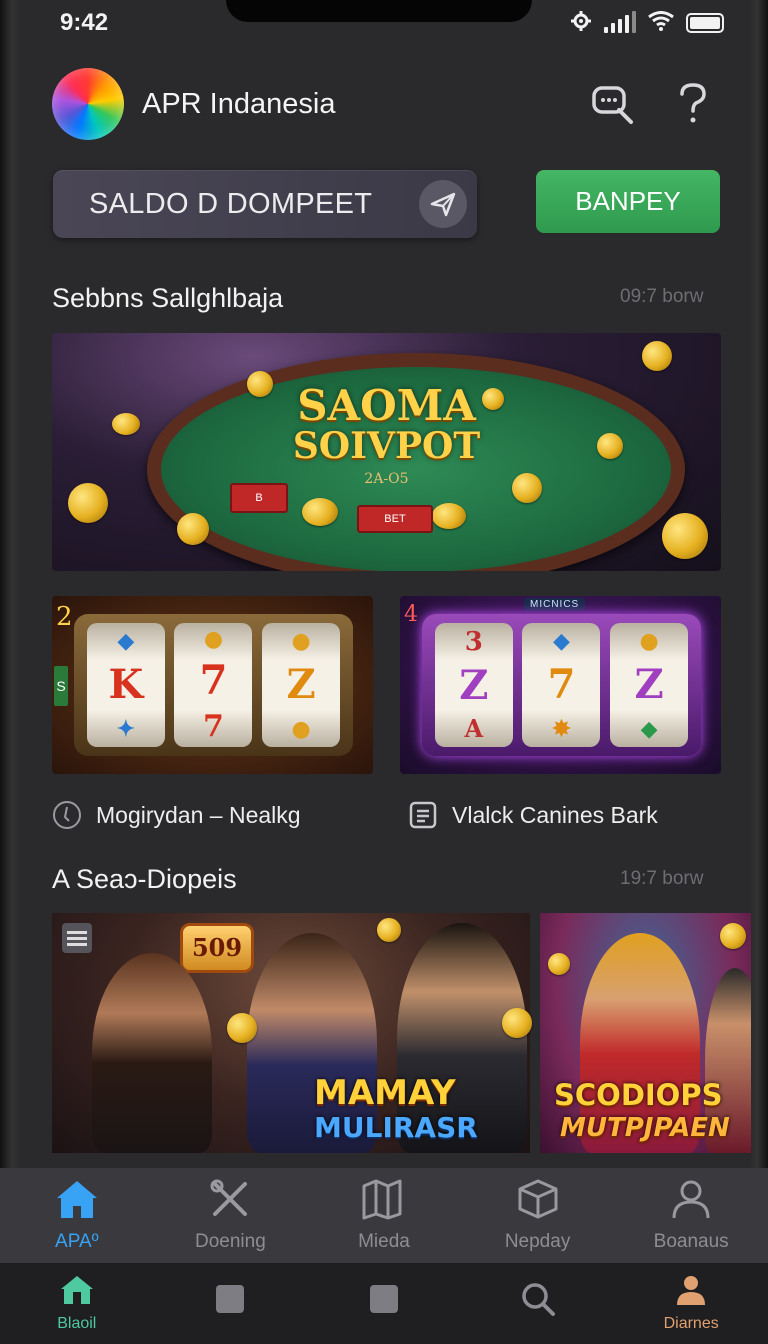  I want to click on table-chip: BET, so click(395, 519).